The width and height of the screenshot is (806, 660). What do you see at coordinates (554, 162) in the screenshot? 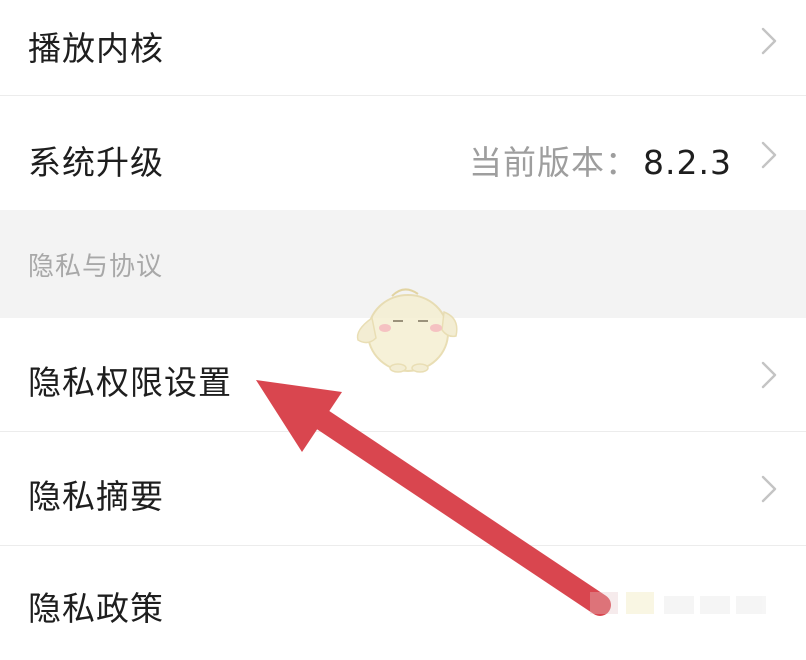
I see `version-prefix: 当前版本：` at bounding box center [554, 162].